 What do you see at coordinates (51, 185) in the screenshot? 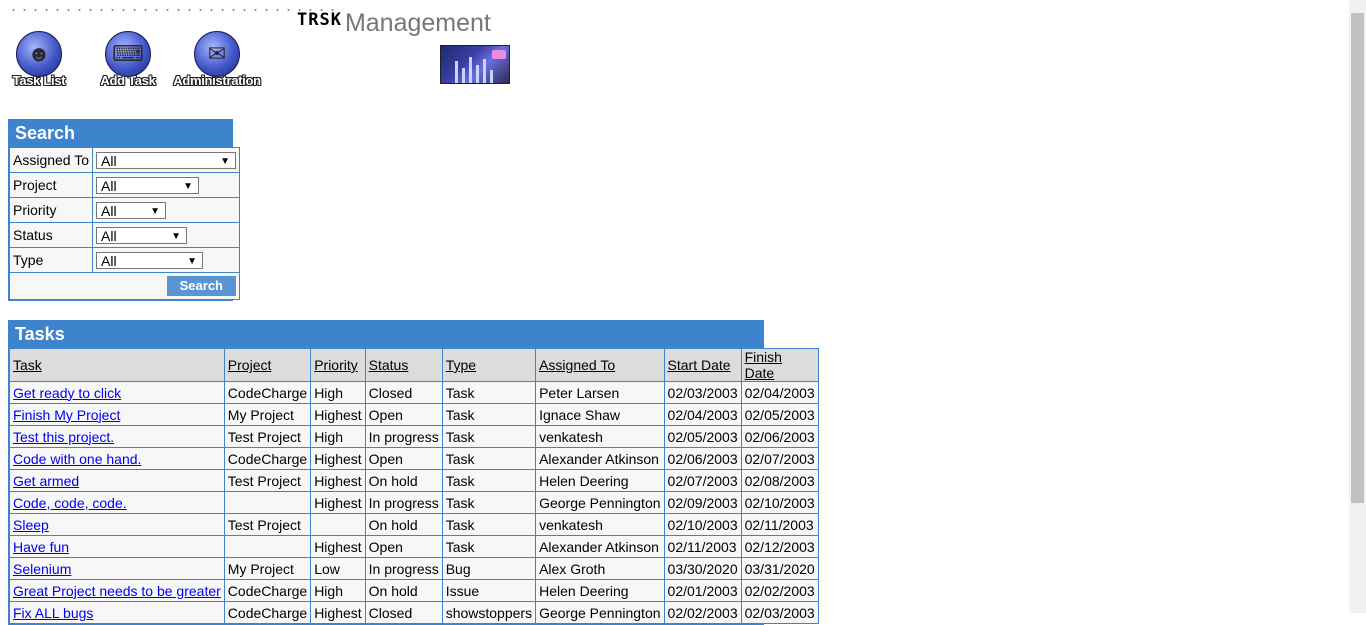
I see `project-label: Project` at bounding box center [51, 185].